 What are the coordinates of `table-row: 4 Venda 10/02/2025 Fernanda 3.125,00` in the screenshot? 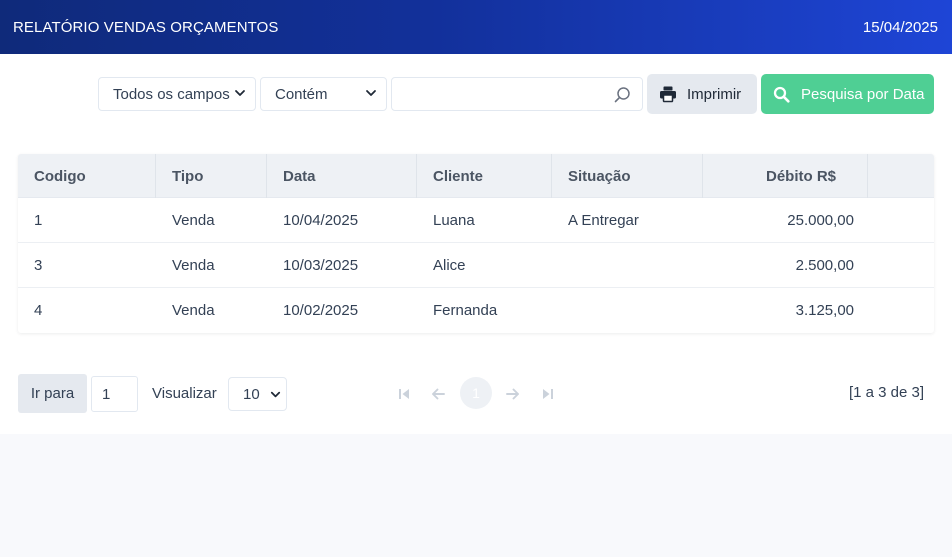 It's located at (476, 310).